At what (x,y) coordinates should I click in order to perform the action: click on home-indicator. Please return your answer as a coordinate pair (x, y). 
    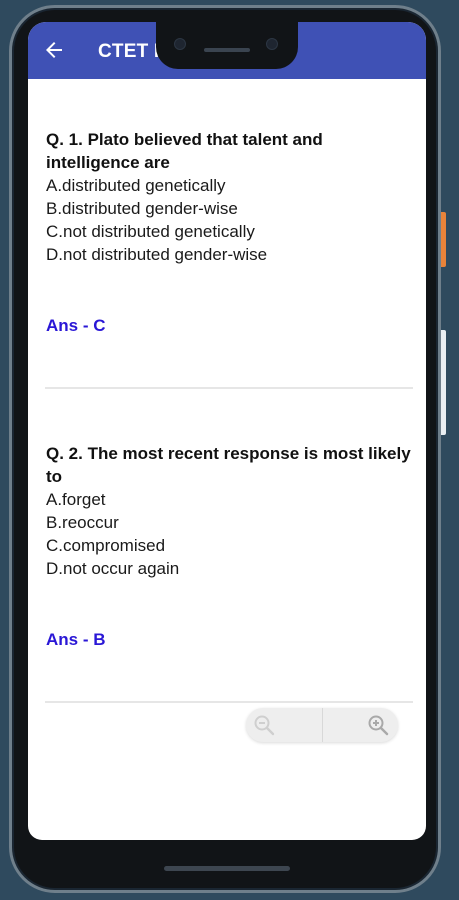
    Looking at the image, I should click on (227, 868).